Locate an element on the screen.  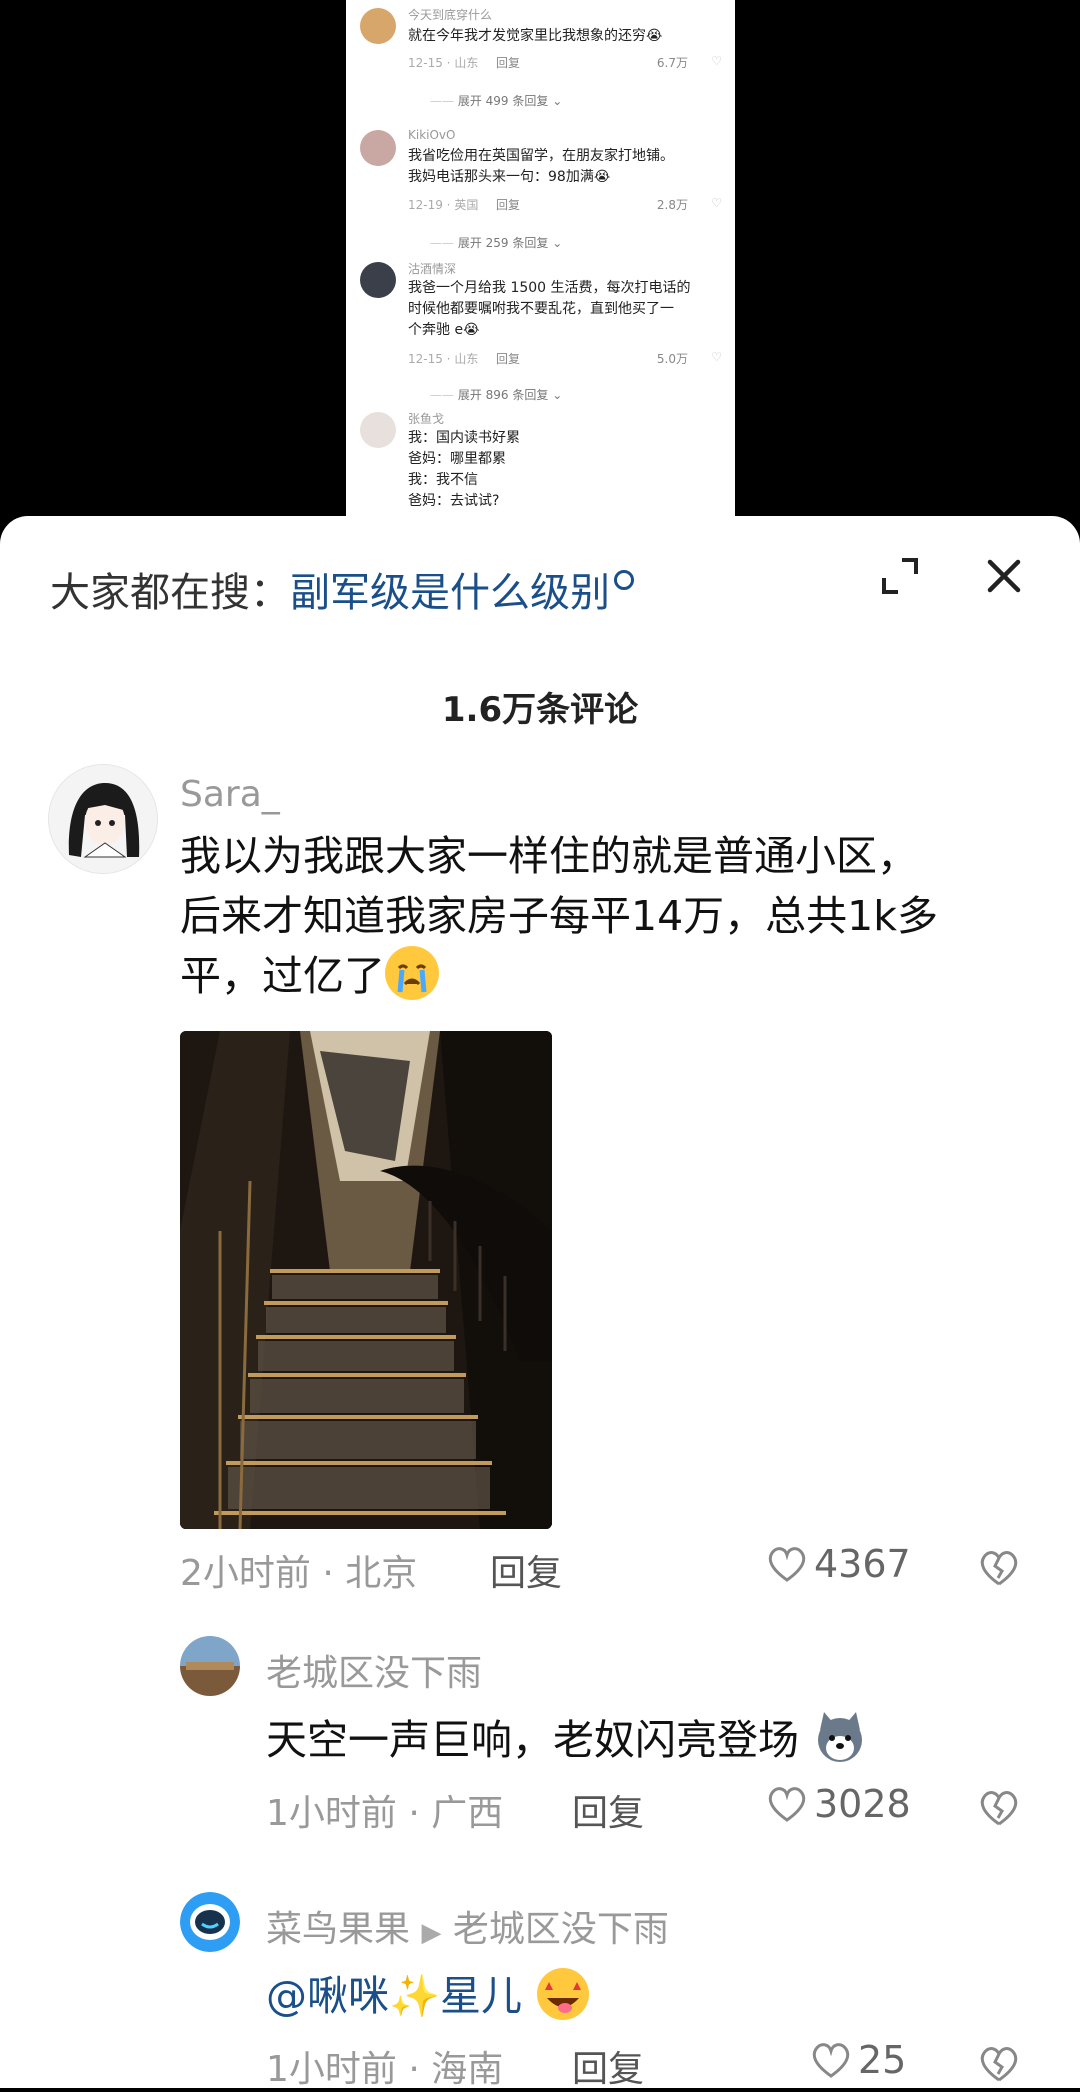
comment-count: 1.6万条评论 is located at coordinates (540, 710).